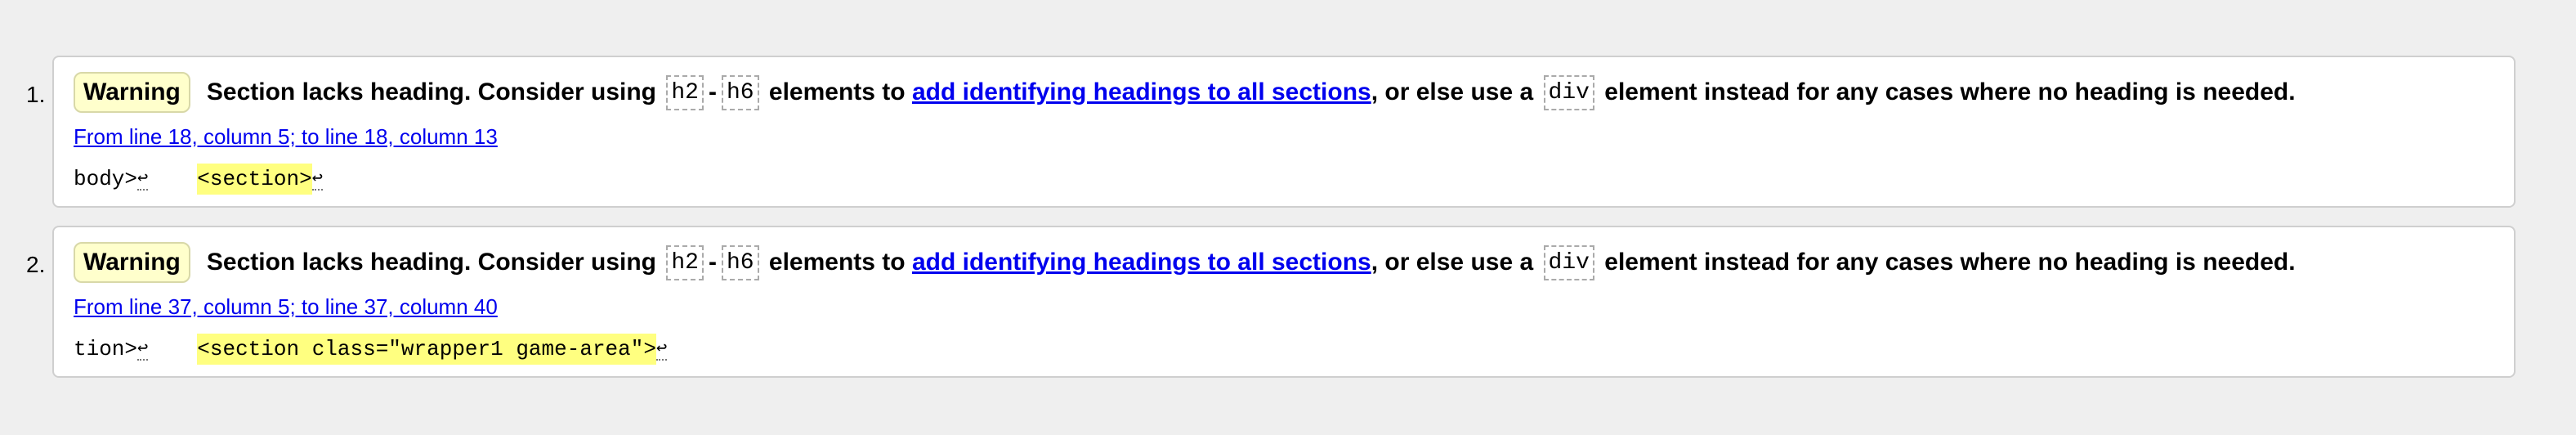 The height and width of the screenshot is (435, 2576). What do you see at coordinates (36, 94) in the screenshot?
I see `message-number: 1.` at bounding box center [36, 94].